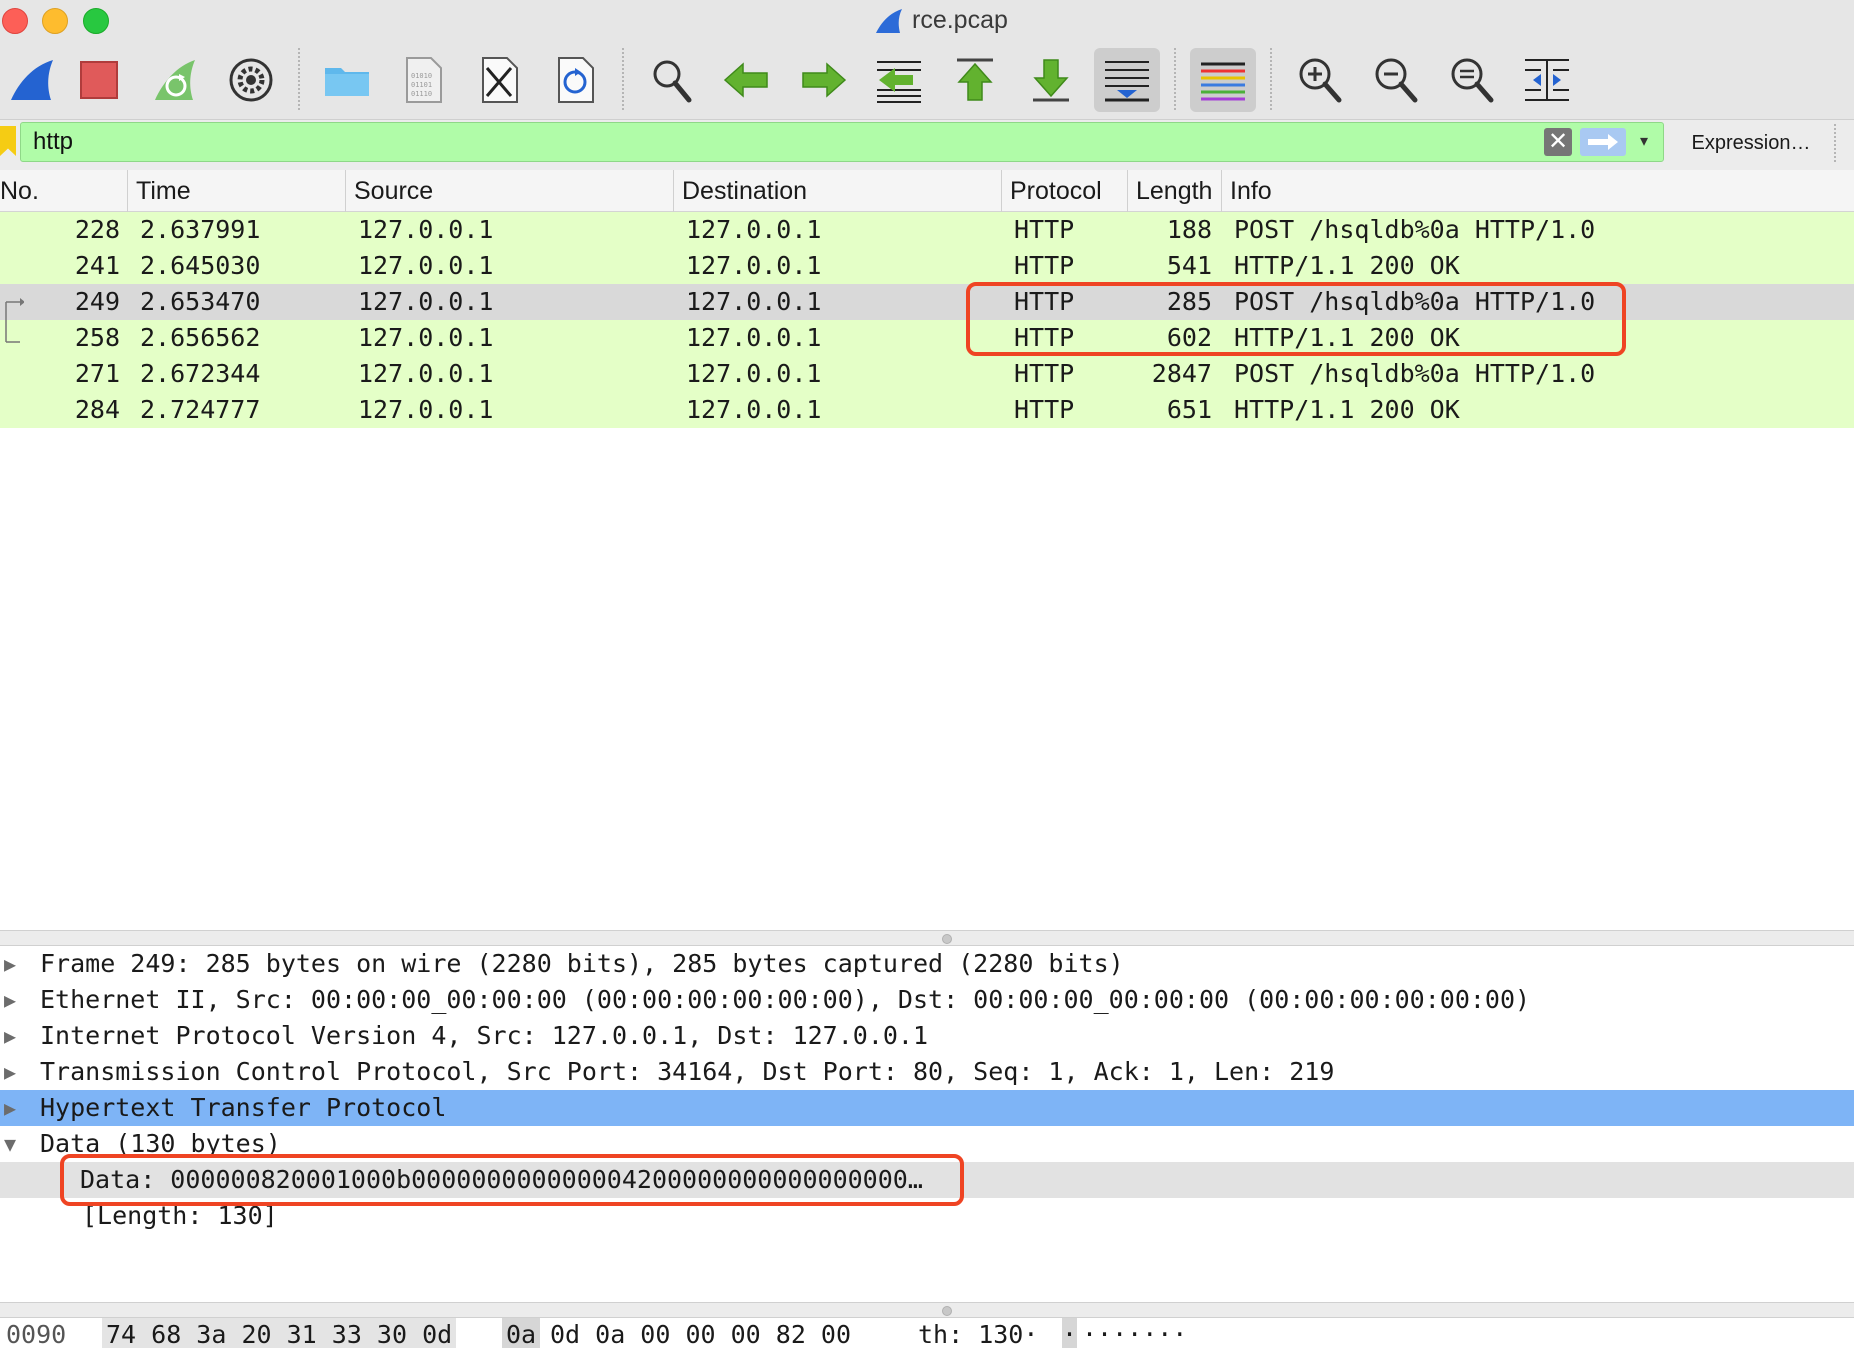 The image size is (1854, 1348). Describe the element at coordinates (960, 20) in the screenshot. I see `window-title-text: rce.pcap` at that location.